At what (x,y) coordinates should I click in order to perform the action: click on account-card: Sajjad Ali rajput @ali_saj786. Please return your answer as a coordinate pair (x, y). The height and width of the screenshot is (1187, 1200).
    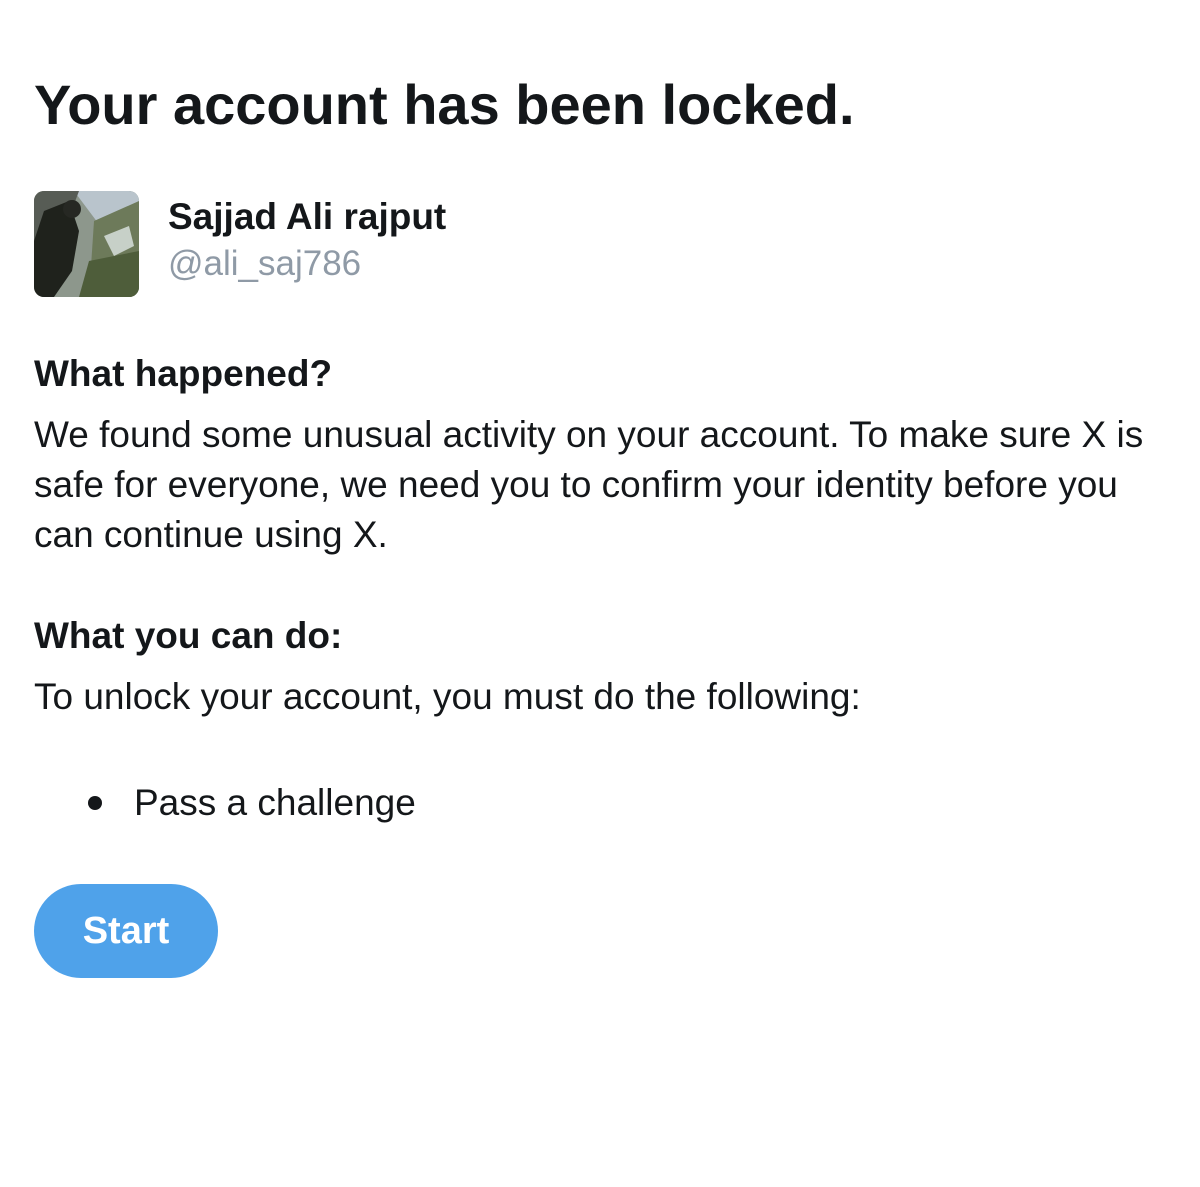
    Looking at the image, I should click on (384, 244).